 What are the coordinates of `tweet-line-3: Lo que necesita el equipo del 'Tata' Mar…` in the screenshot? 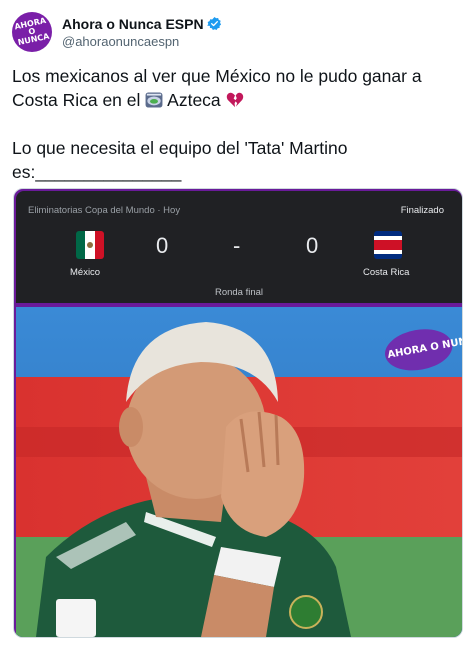 It's located at (180, 148).